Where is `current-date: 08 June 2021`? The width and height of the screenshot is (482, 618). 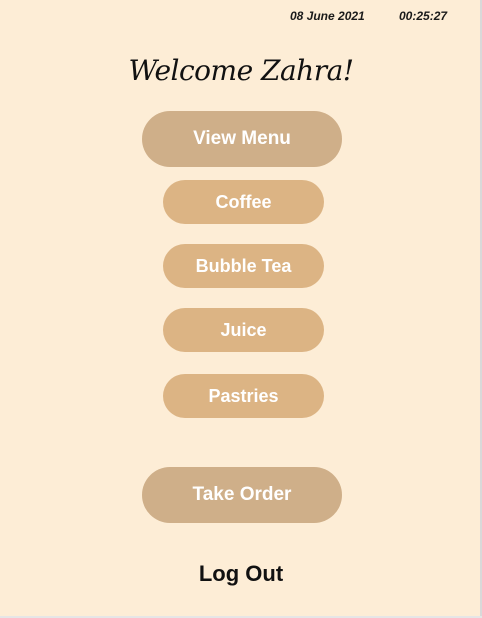
current-date: 08 June 2021 is located at coordinates (327, 16).